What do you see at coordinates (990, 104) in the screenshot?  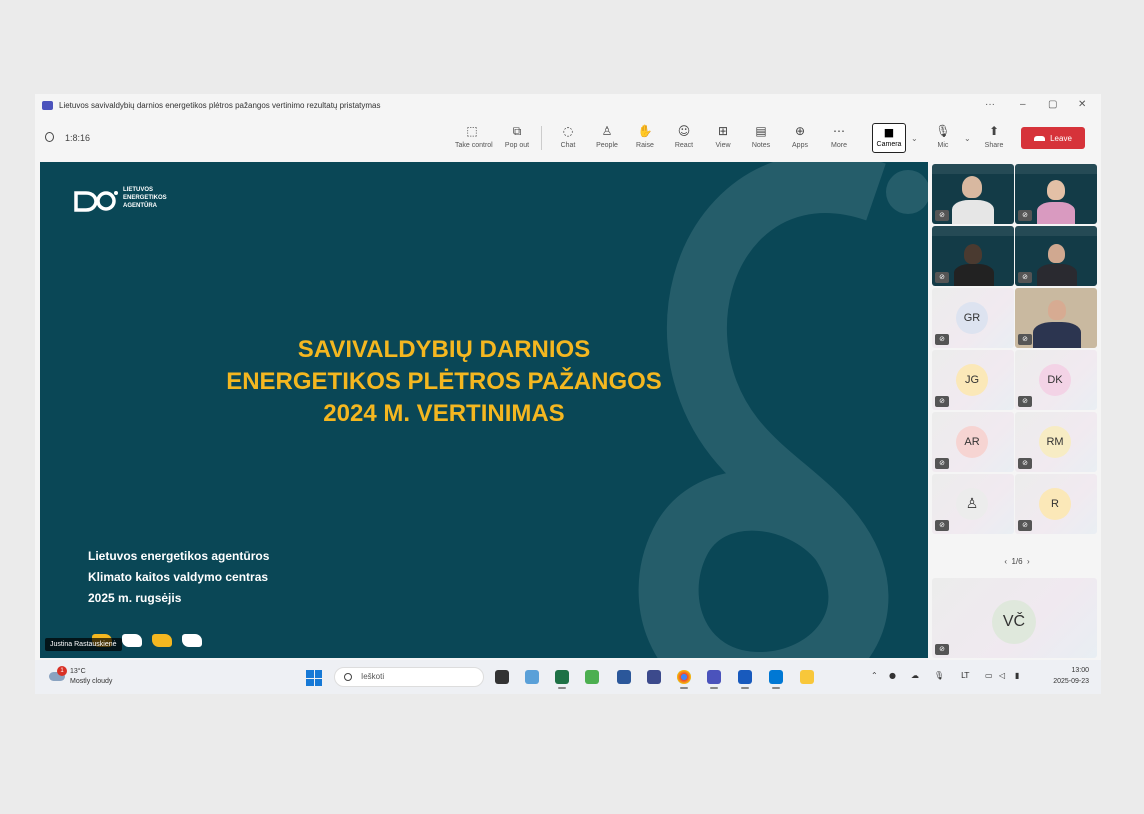 I see `window-more-icon: ···` at bounding box center [990, 104].